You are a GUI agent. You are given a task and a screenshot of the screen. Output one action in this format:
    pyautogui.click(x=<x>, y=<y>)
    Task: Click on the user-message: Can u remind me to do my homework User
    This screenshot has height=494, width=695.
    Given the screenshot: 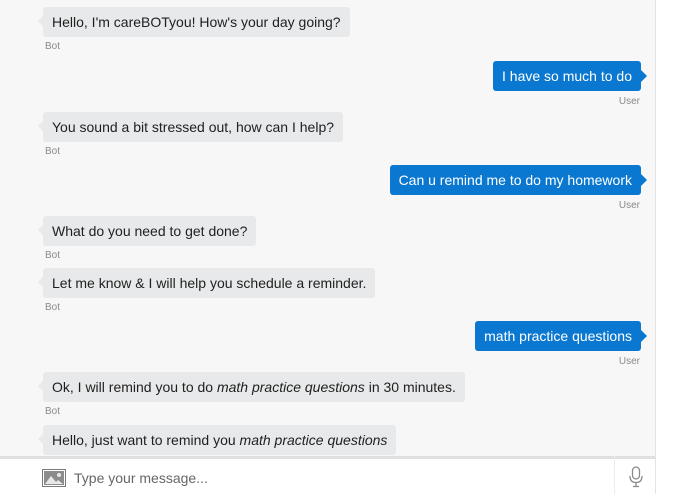 What is the action you would take?
    pyautogui.click(x=518, y=188)
    